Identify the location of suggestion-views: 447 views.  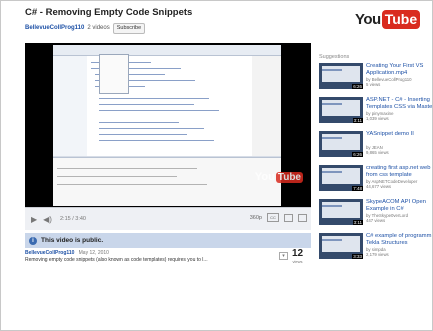
(376, 220).